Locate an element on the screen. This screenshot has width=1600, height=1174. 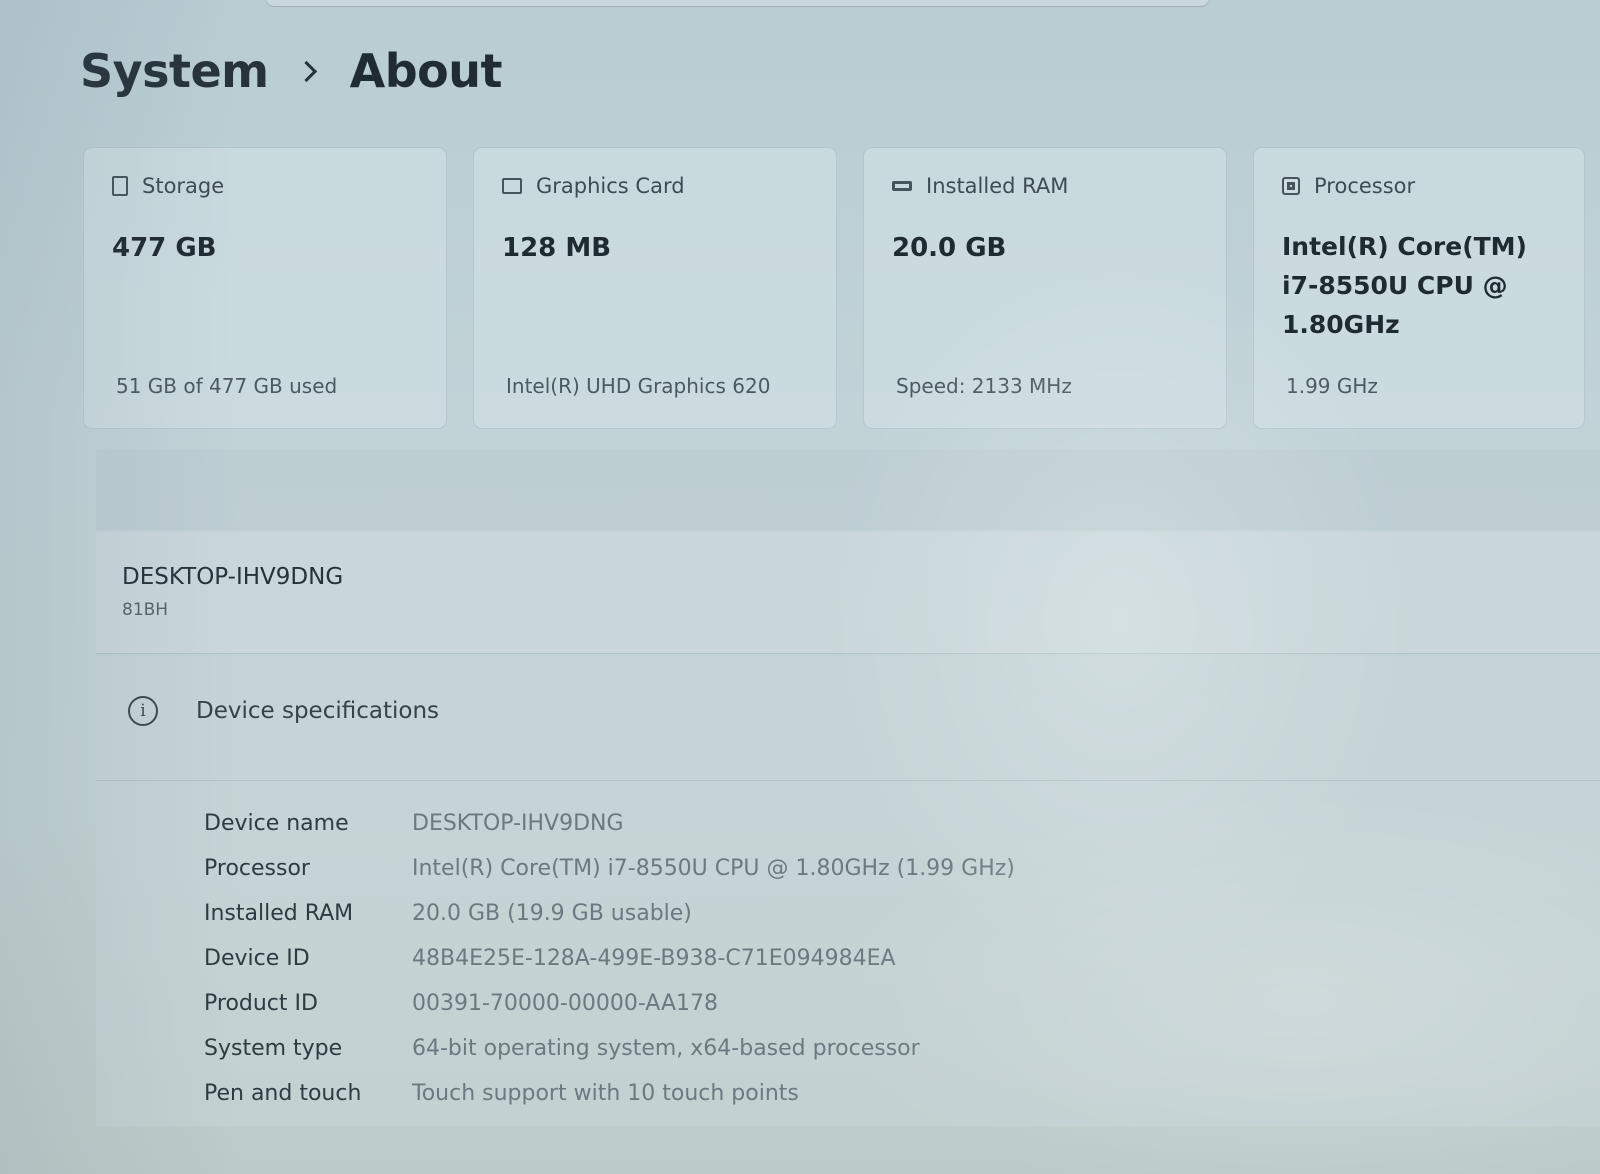
card-value: 477 GB is located at coordinates (164, 248).